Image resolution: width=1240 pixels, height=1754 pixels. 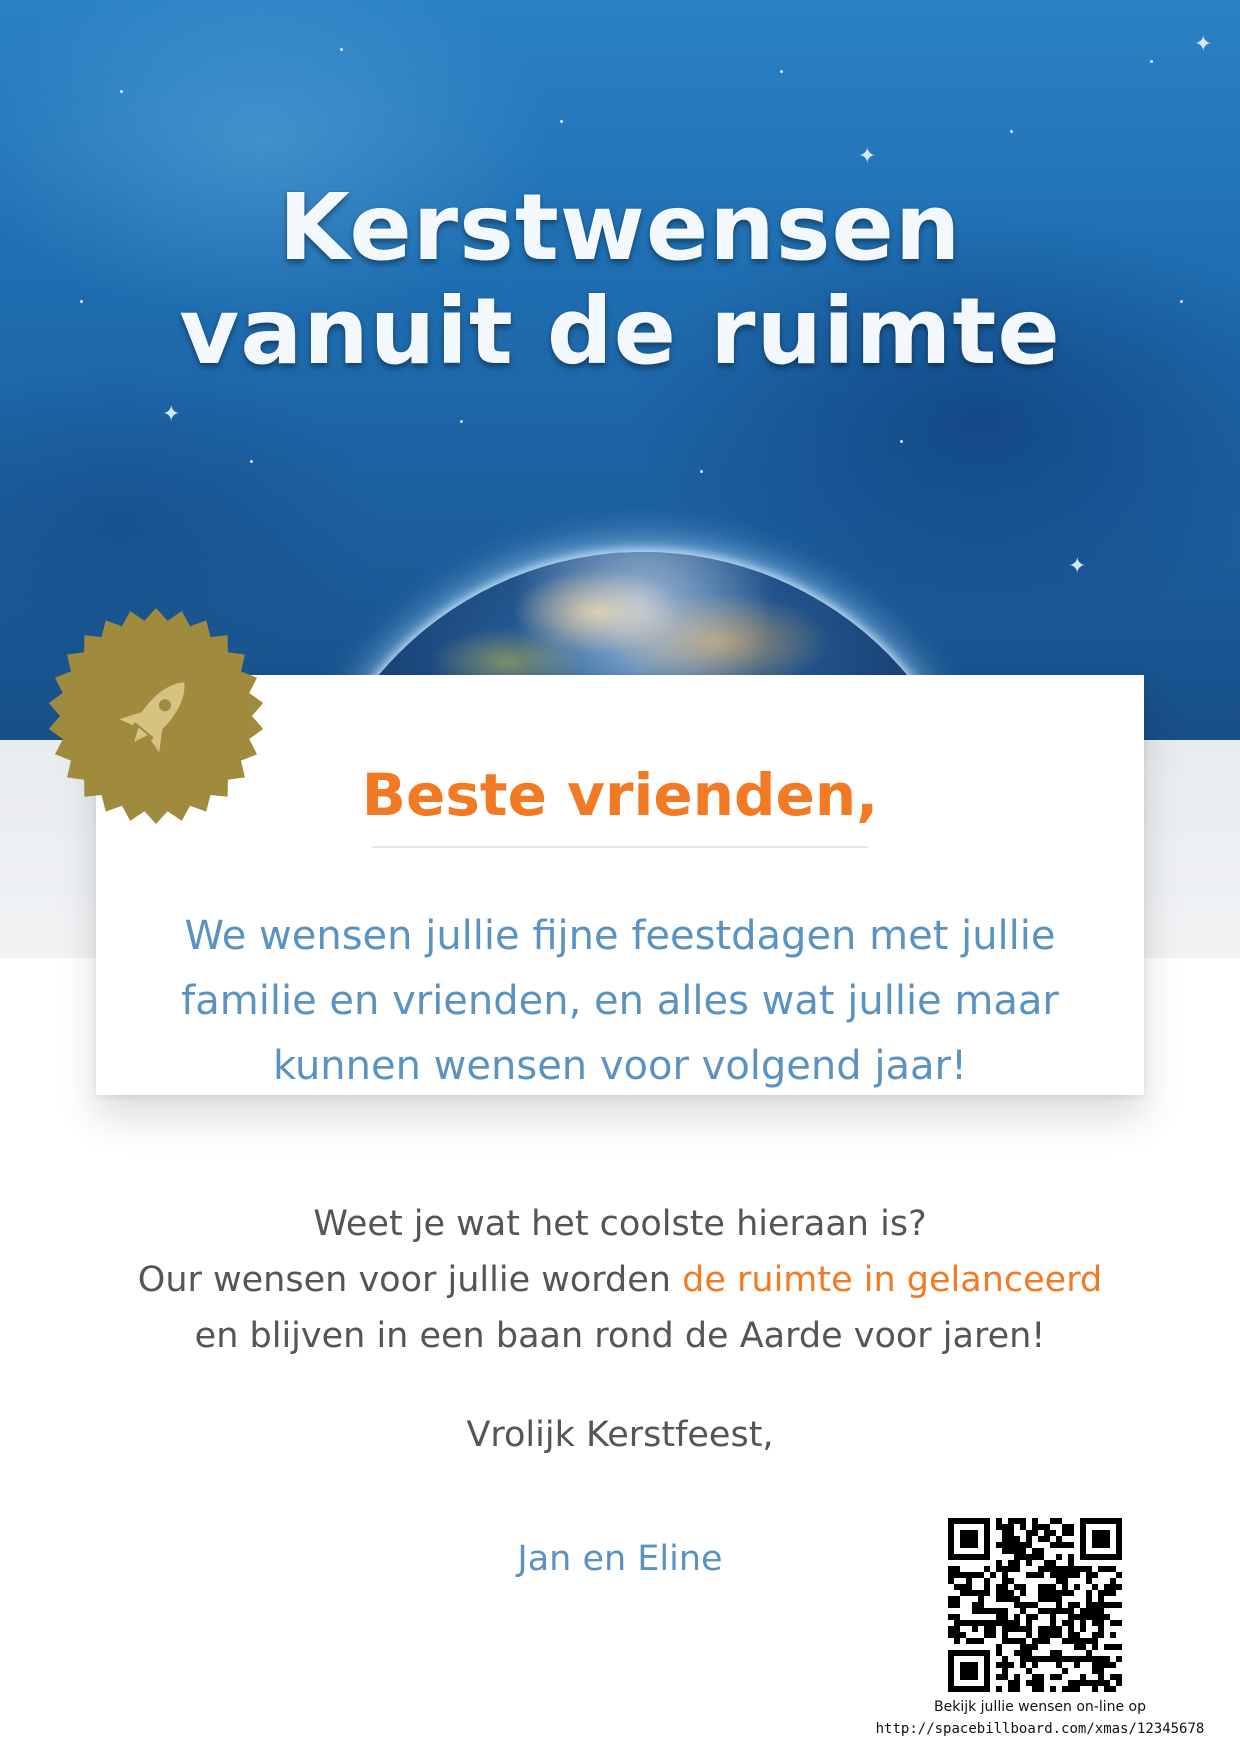 I want to click on qr-code, so click(x=1035, y=1605).